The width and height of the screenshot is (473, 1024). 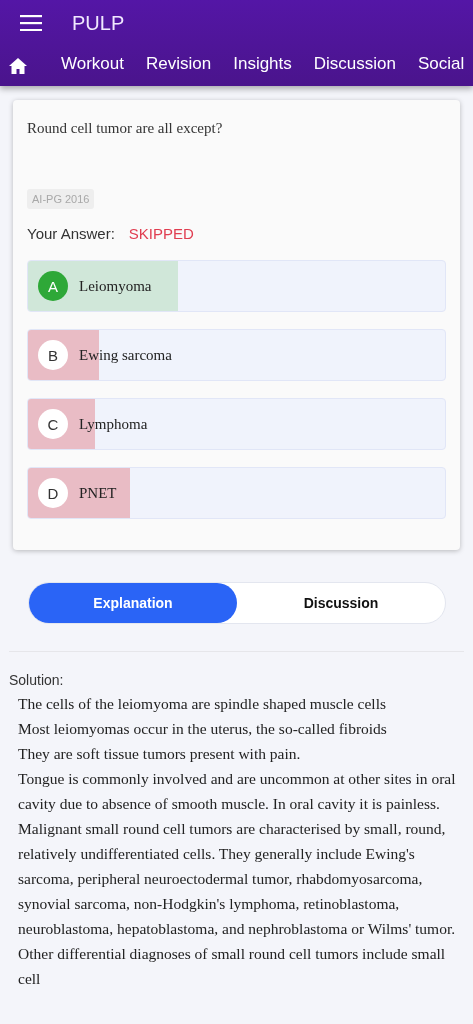 I want to click on solution-paragraph: Tongue is commonly involved and are uncommon at other sites in oral cavity due to absence of smooth muscle. In oral cavity it is painless., so click(x=237, y=791).